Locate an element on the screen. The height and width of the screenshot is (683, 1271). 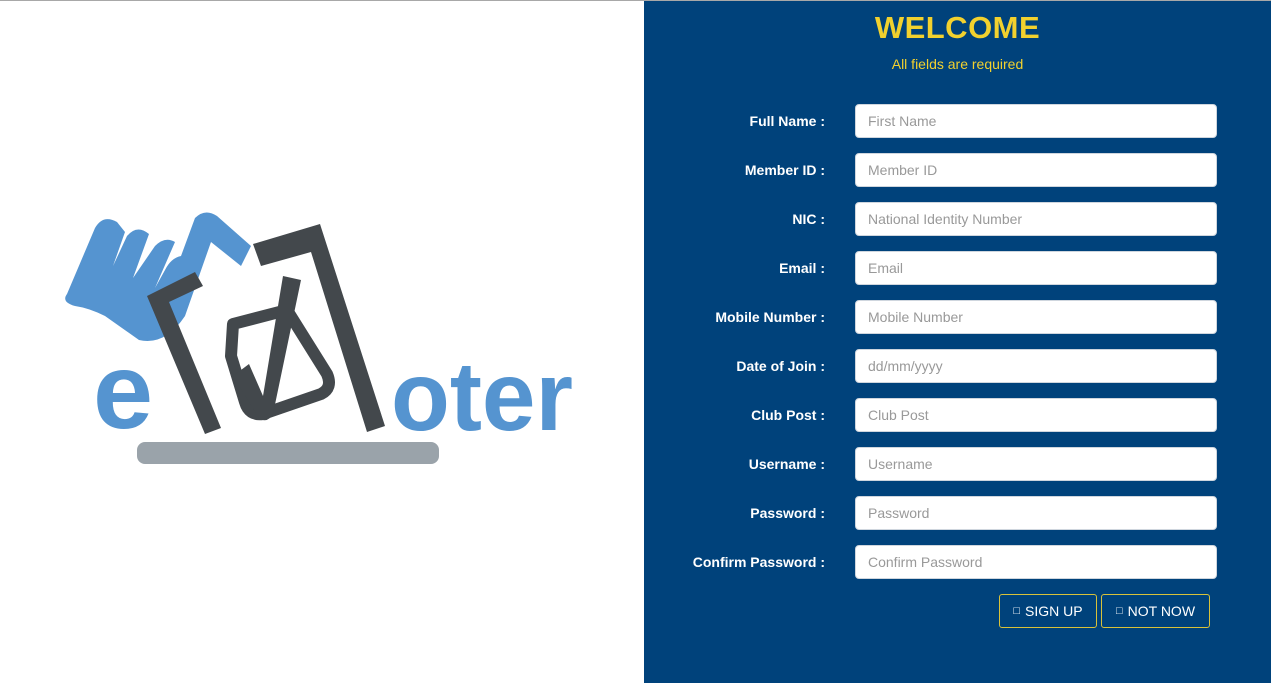
nic-label: NIC : is located at coordinates (808, 219).